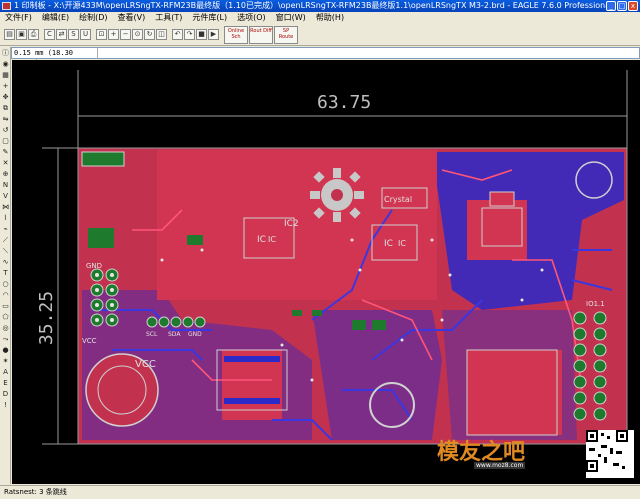 Image resolution: width=640 pixels, height=499 pixels. I want to click on cam-icon: C, so click(49, 34).